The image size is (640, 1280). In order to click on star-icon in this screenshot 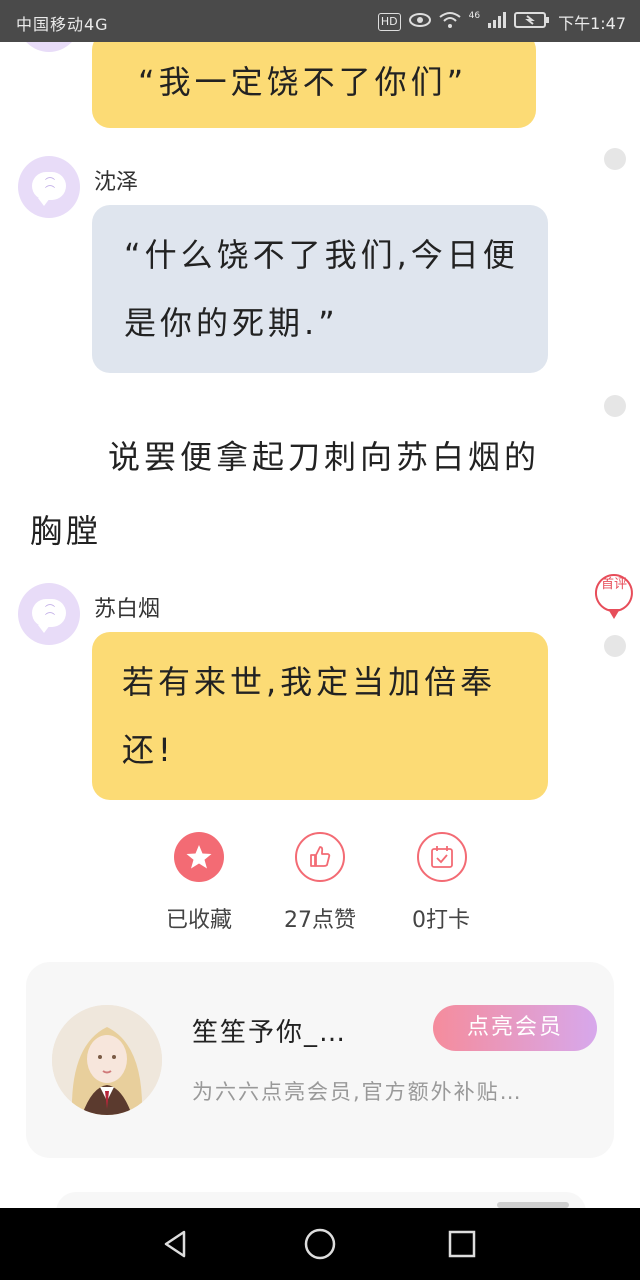, I will do `click(199, 857)`.